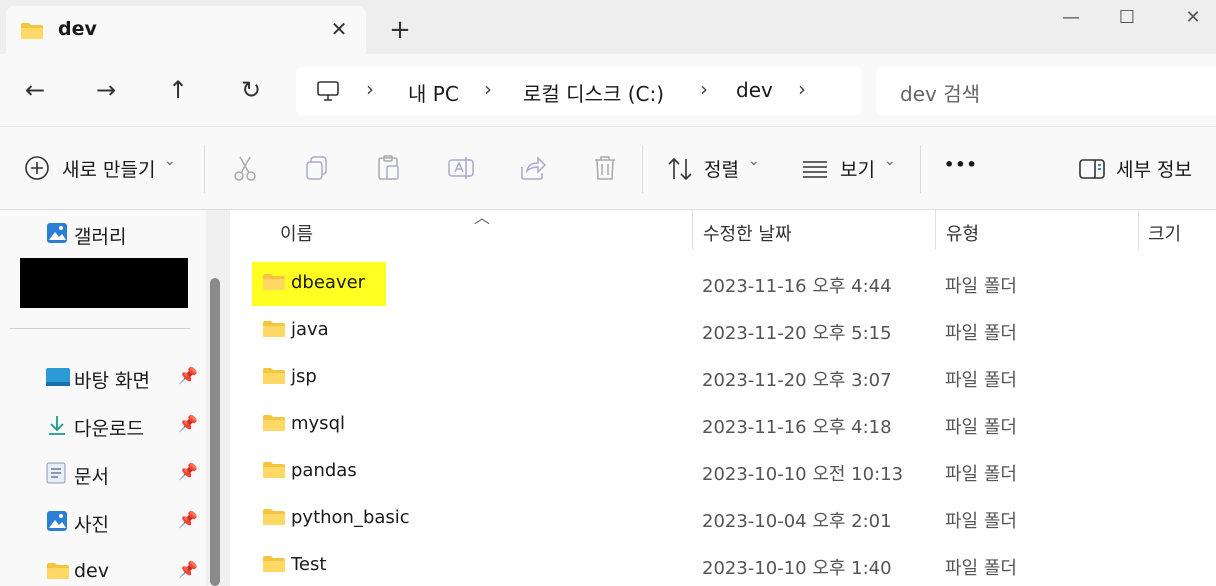  I want to click on document-icon, so click(56, 475).